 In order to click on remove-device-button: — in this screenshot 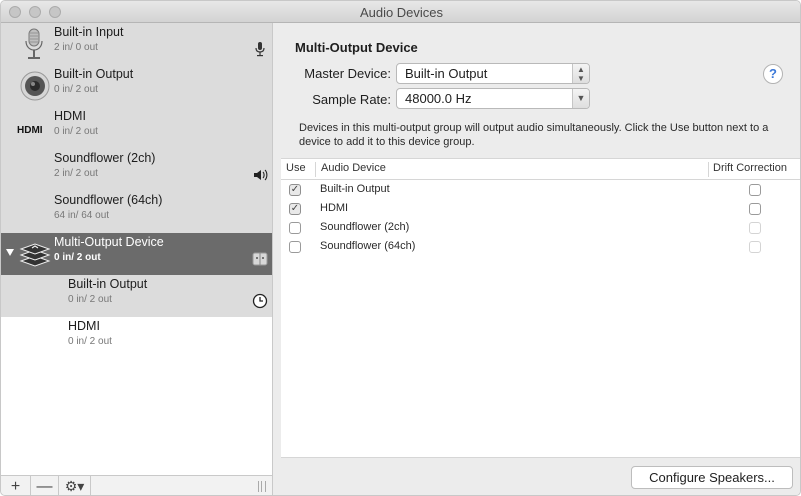, I will do `click(45, 485)`.